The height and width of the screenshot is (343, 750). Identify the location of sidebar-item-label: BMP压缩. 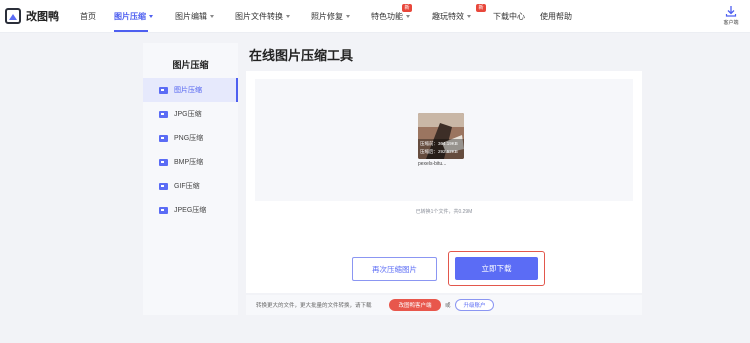
(189, 162).